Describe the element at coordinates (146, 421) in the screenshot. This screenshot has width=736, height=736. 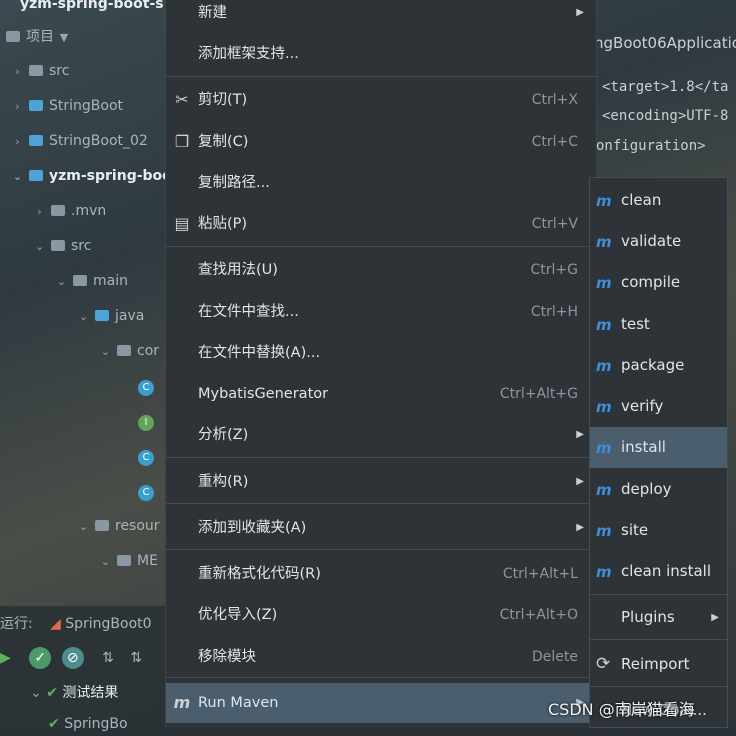
I see `tree-item: I` at that location.